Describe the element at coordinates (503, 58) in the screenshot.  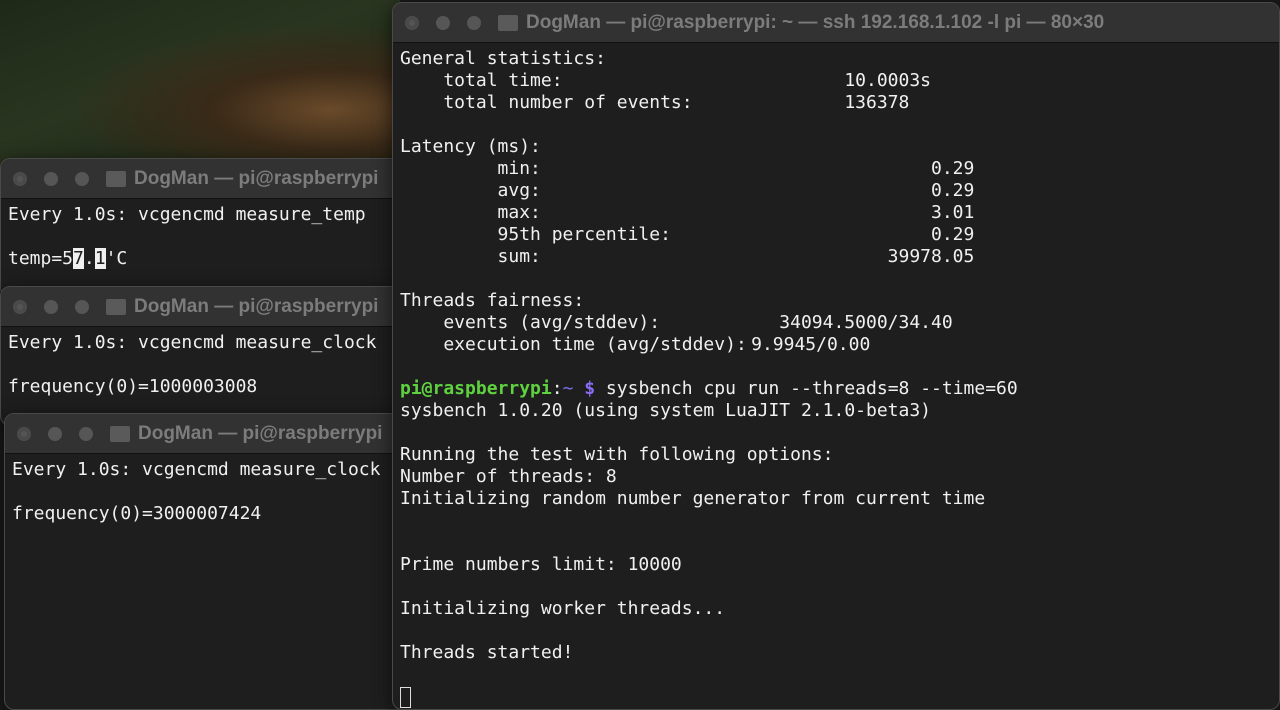
I see `general-heading: General statistics:` at that location.